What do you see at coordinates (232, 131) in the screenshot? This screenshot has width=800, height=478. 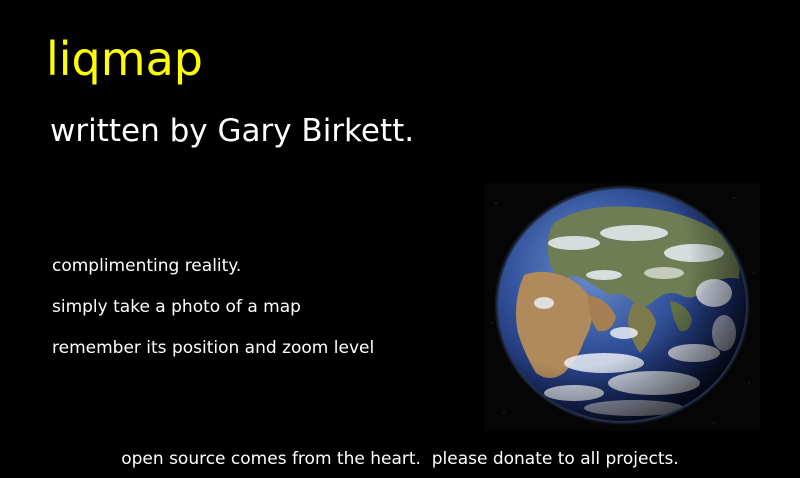 I see `author-line: written by Gary Birkett.` at bounding box center [232, 131].